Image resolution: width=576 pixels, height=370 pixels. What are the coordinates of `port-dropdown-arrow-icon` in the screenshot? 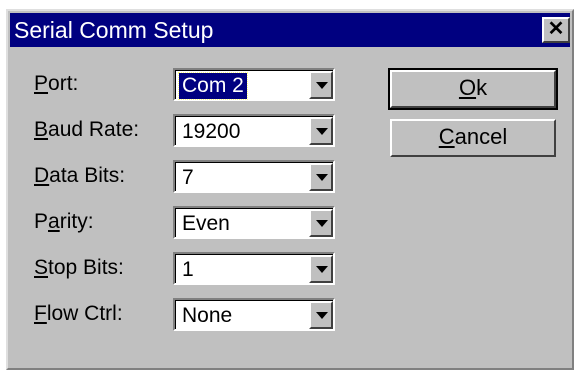 It's located at (321, 85).